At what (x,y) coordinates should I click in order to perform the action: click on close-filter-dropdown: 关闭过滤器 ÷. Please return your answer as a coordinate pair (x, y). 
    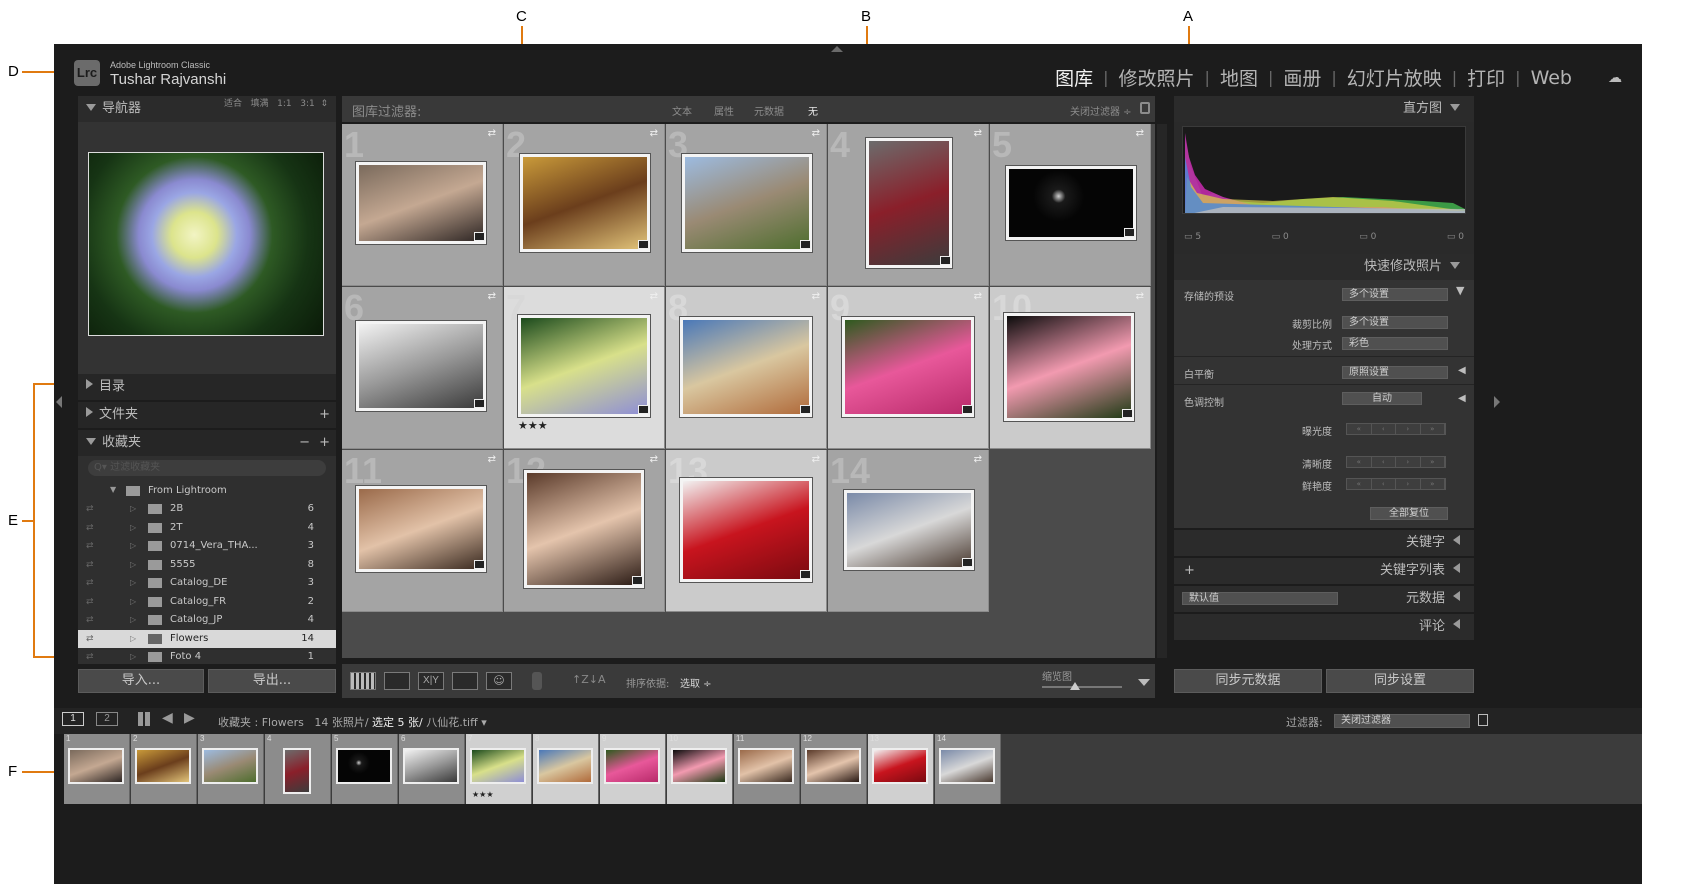
    Looking at the image, I should click on (1101, 110).